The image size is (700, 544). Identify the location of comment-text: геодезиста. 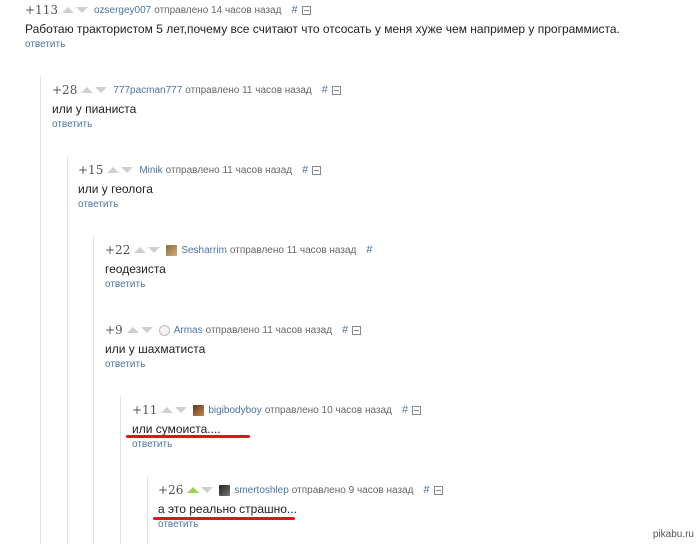
(135, 269).